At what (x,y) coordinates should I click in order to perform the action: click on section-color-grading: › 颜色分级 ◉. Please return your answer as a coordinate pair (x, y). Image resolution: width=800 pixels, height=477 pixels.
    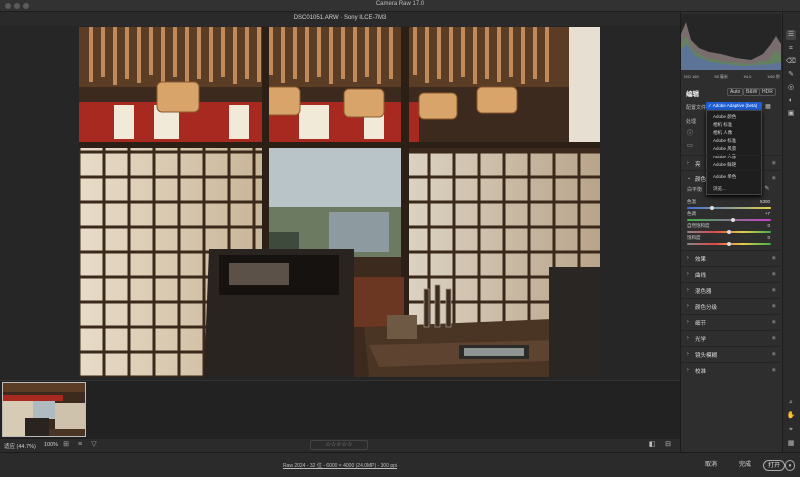
    Looking at the image, I should click on (731, 305).